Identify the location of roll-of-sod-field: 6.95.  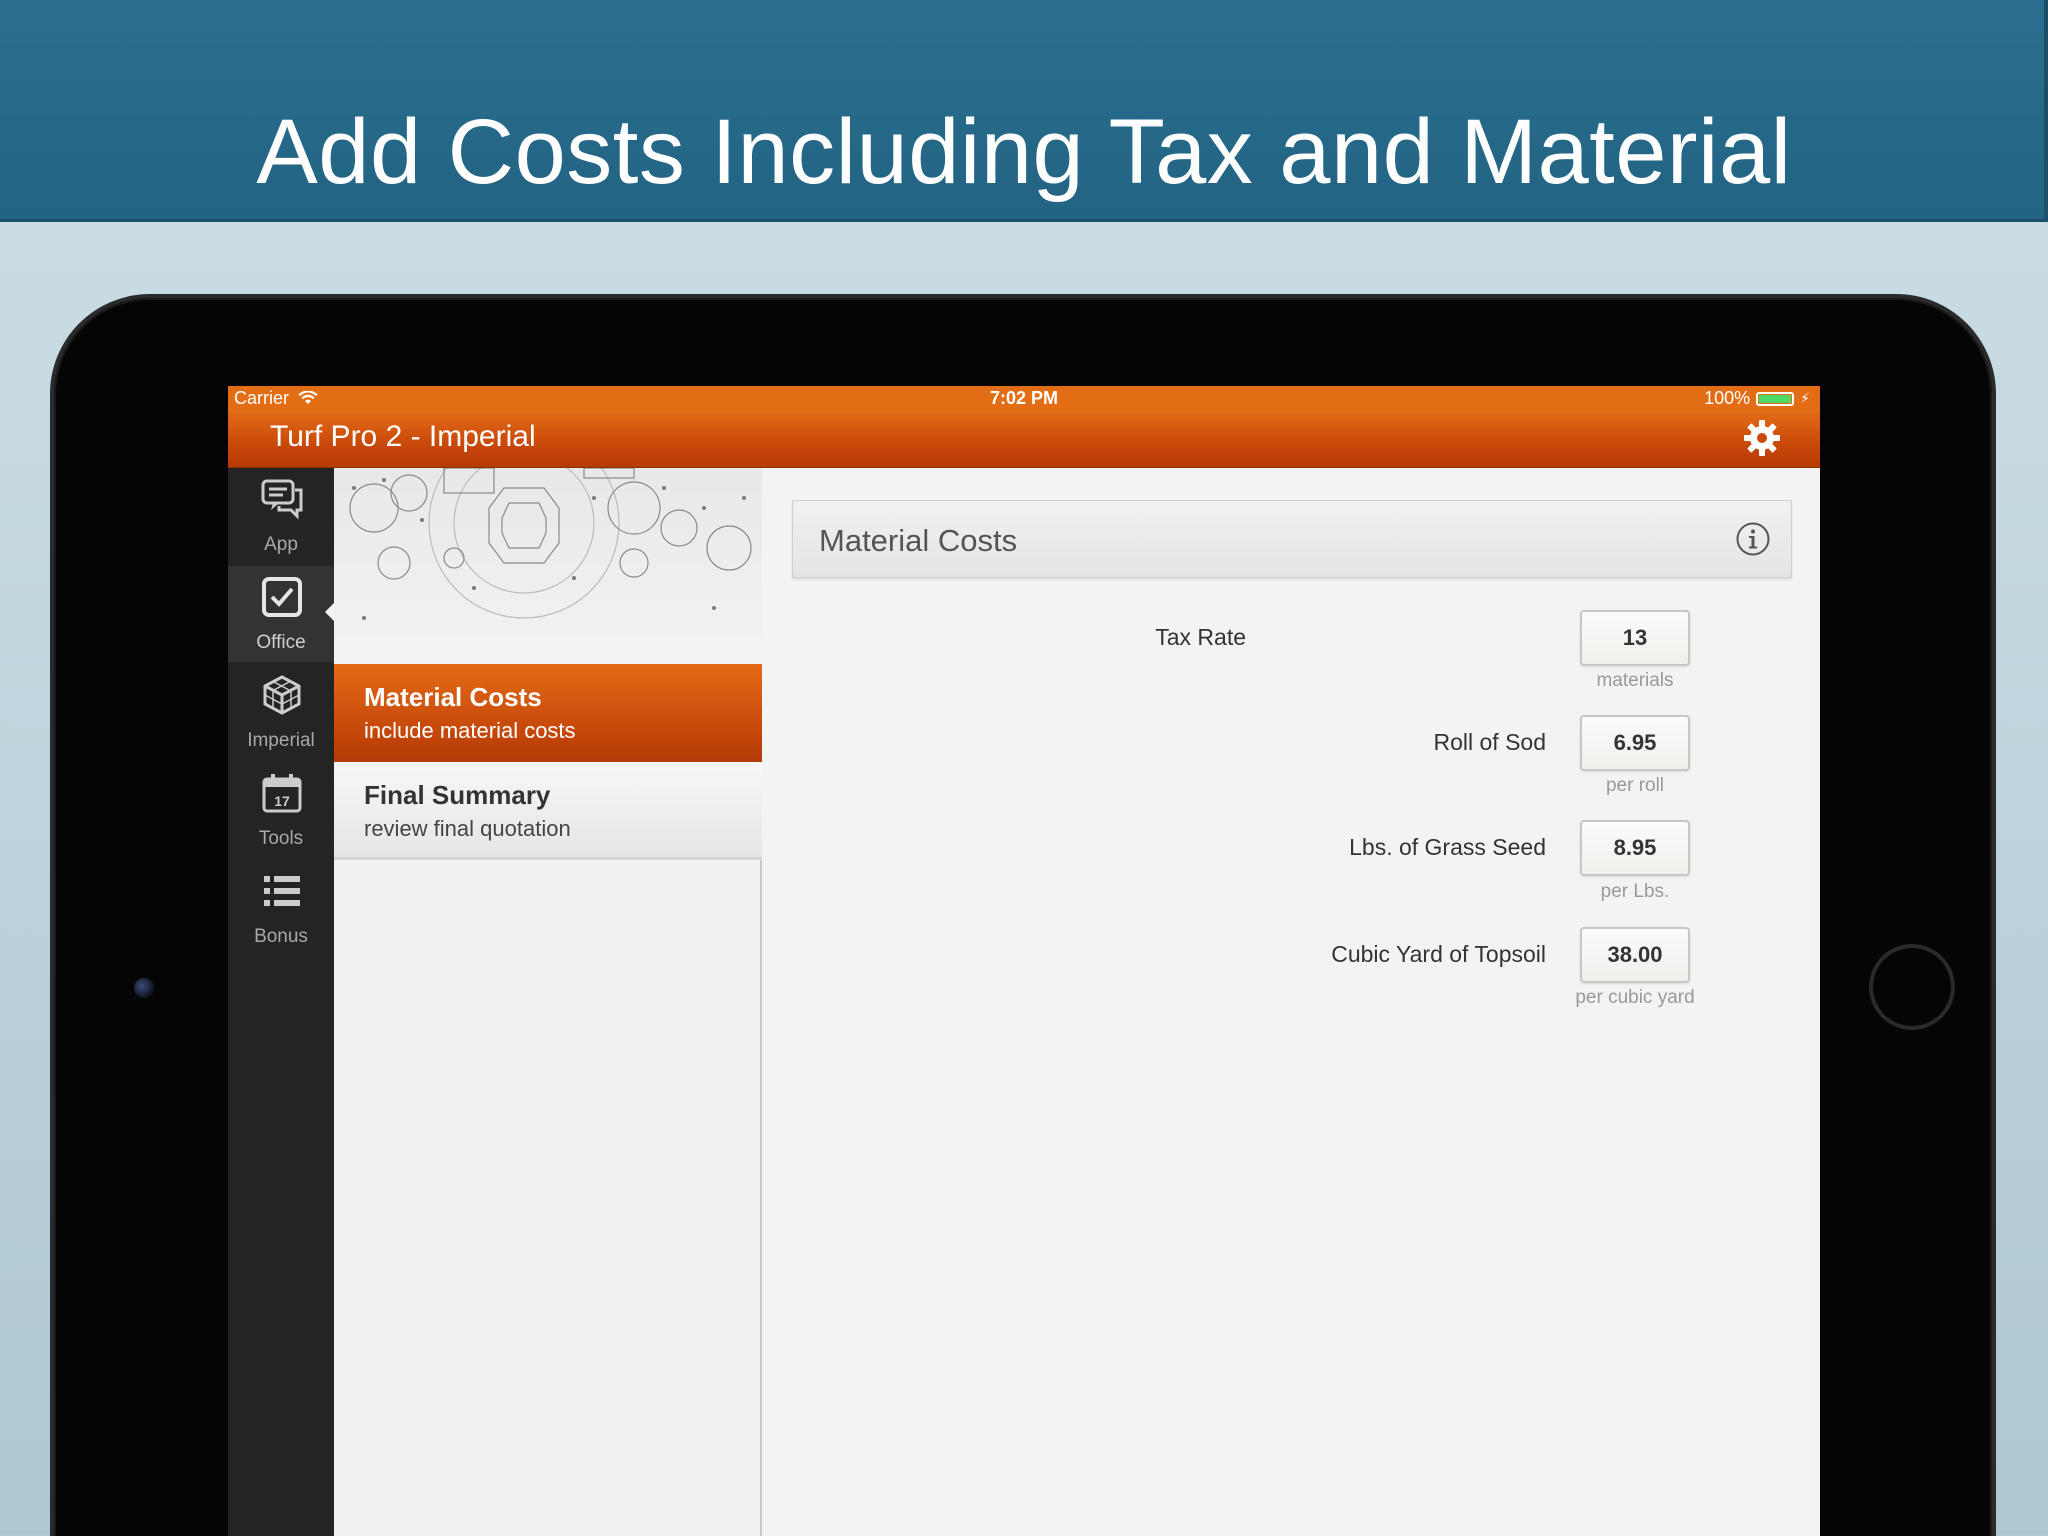
(1635, 743).